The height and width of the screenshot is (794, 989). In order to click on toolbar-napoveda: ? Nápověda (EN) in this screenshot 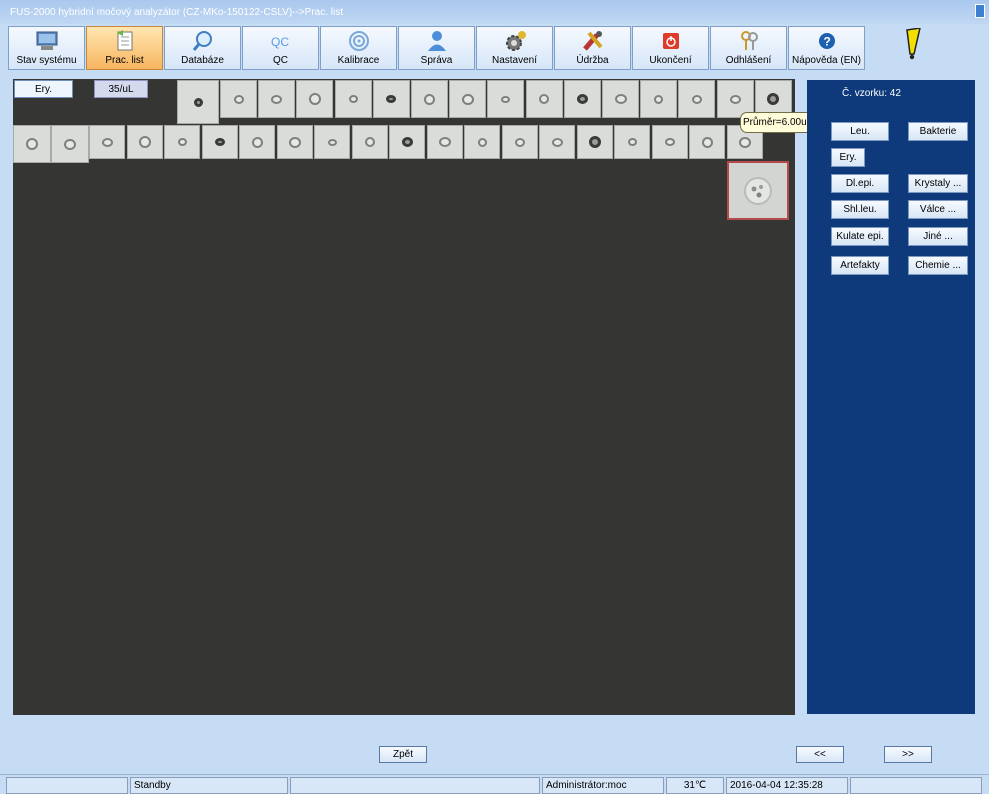, I will do `click(826, 48)`.